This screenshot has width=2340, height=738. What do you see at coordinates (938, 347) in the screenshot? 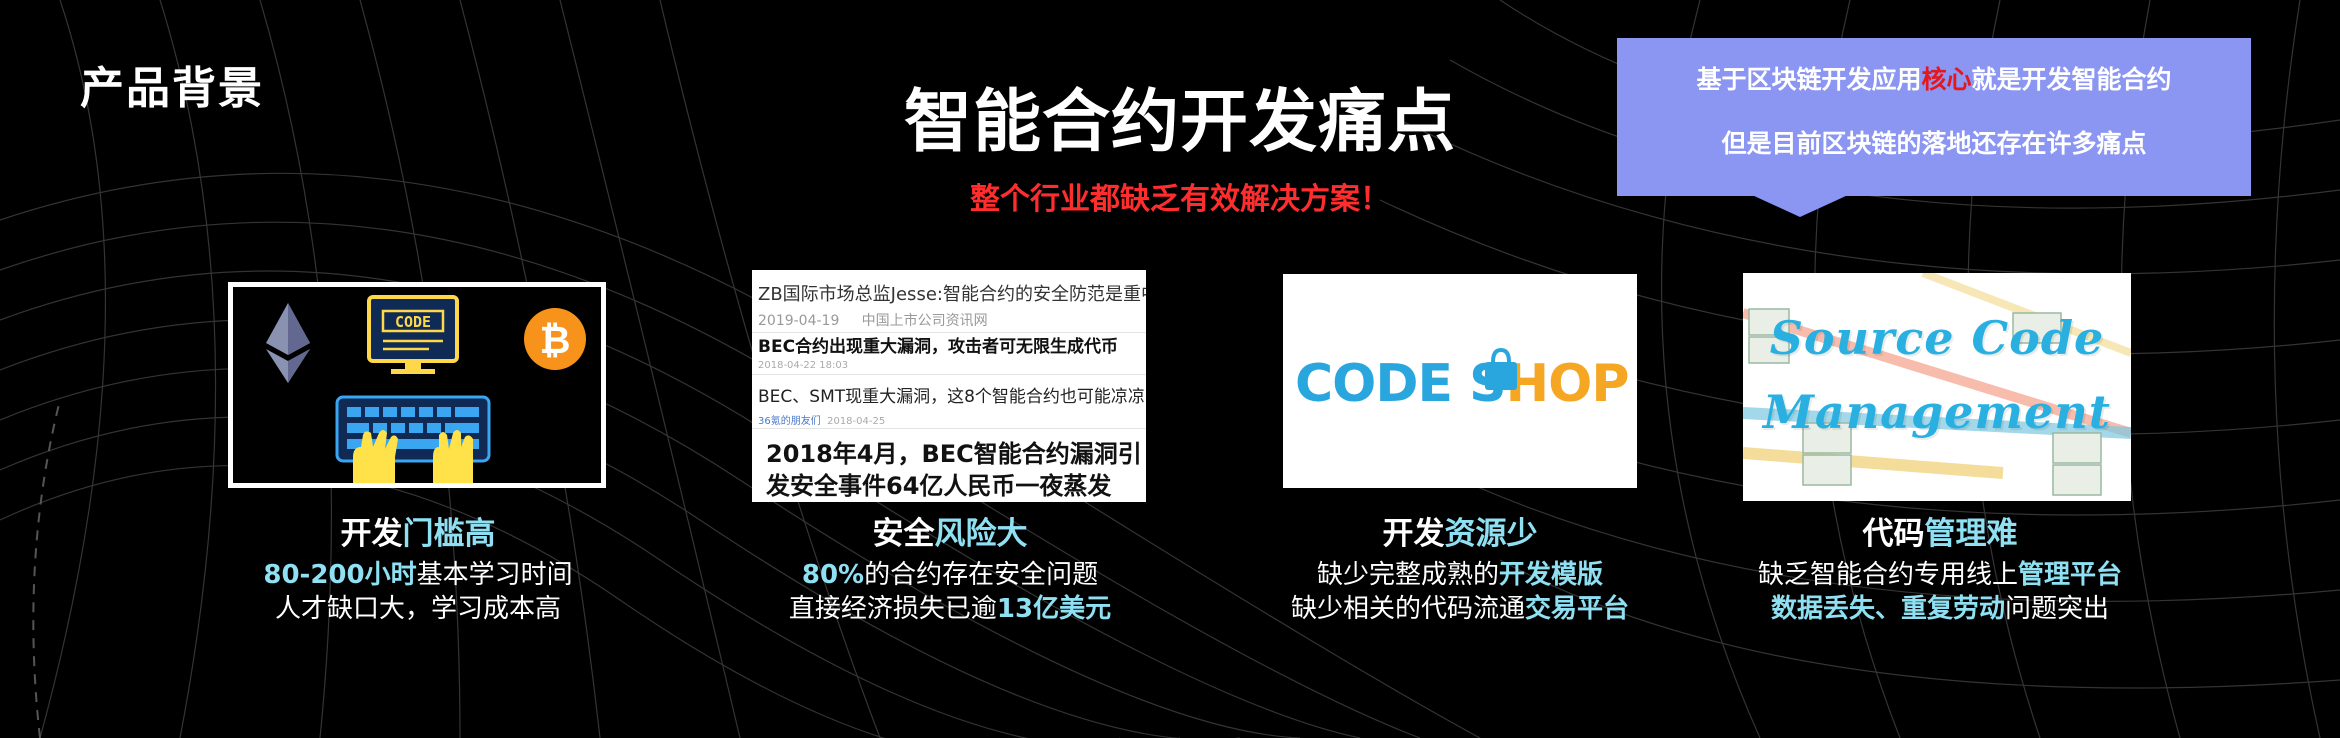
I see `news-item-1: BEC合约出现重大漏洞，攻击者可无限生成代币` at bounding box center [938, 347].